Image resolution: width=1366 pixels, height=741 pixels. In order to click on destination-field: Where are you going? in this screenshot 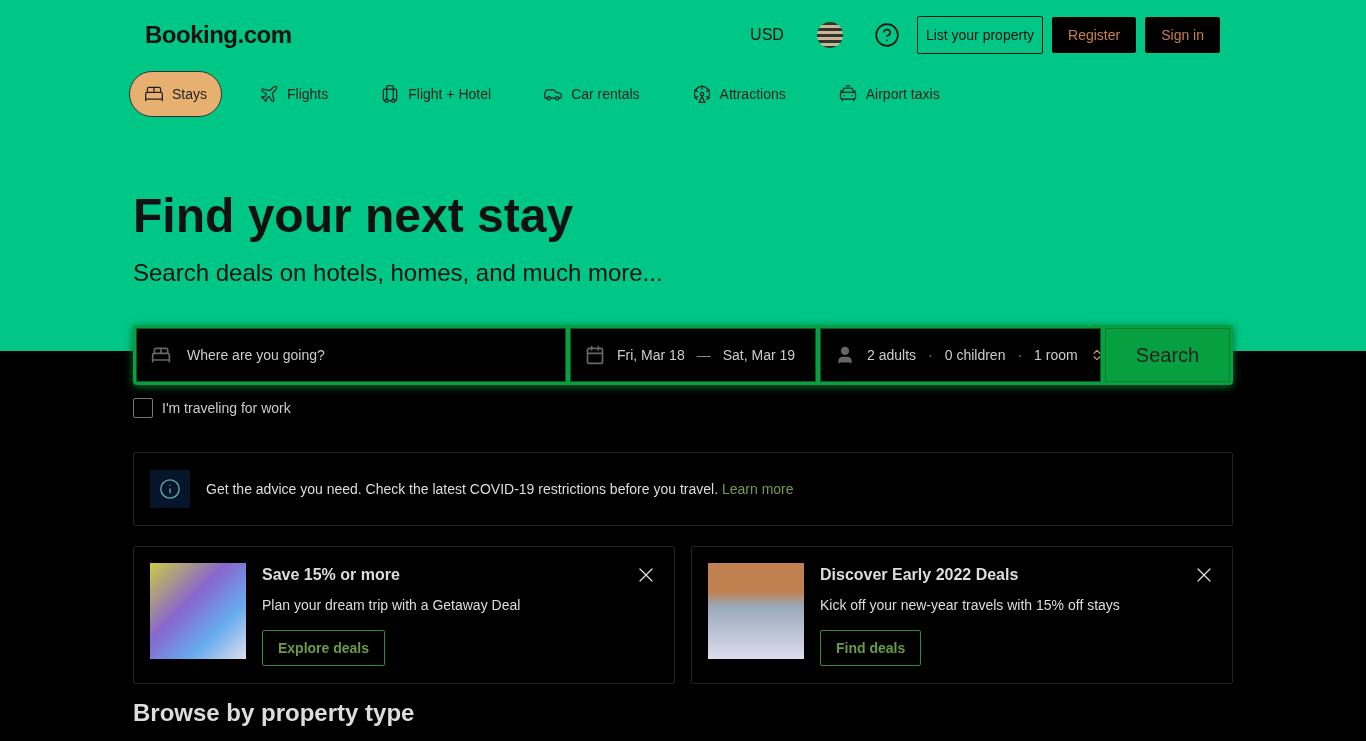, I will do `click(351, 355)`.